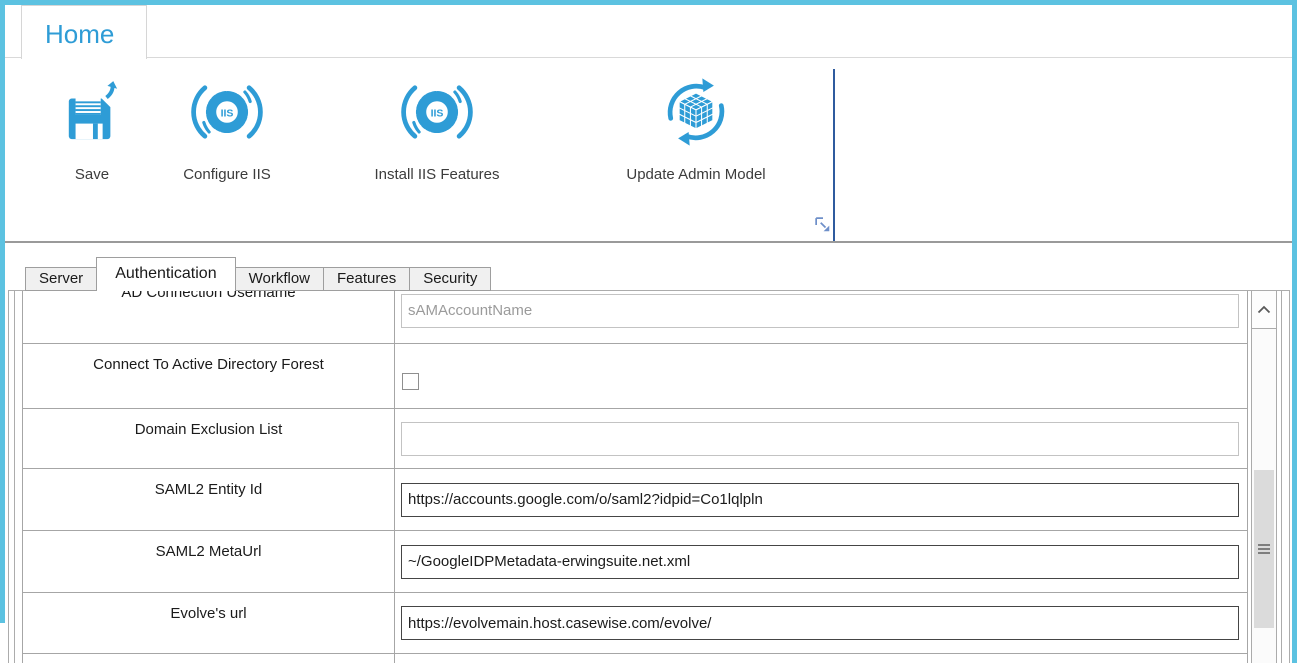 The width and height of the screenshot is (1297, 663). I want to click on scroll-up-button, so click(1264, 310).